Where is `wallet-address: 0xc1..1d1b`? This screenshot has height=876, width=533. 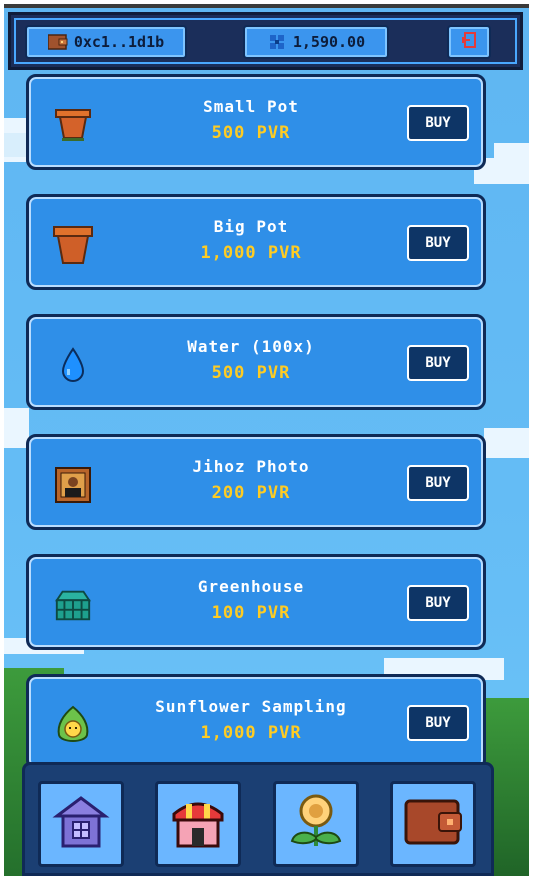
wallet-address: 0xc1..1d1b is located at coordinates (119, 42).